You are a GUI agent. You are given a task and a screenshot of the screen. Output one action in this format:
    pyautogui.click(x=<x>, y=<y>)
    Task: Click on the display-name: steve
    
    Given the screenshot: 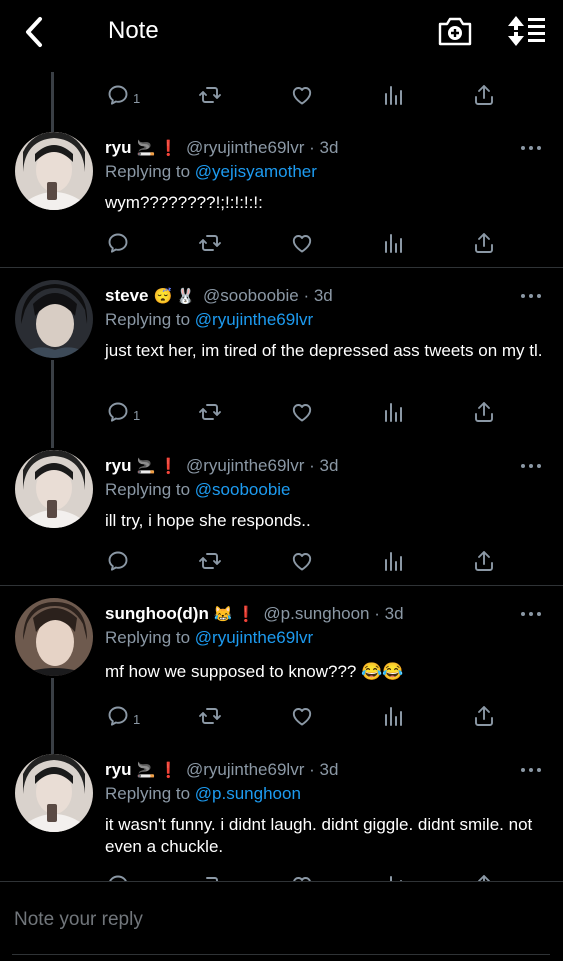 What is the action you would take?
    pyautogui.click(x=126, y=296)
    